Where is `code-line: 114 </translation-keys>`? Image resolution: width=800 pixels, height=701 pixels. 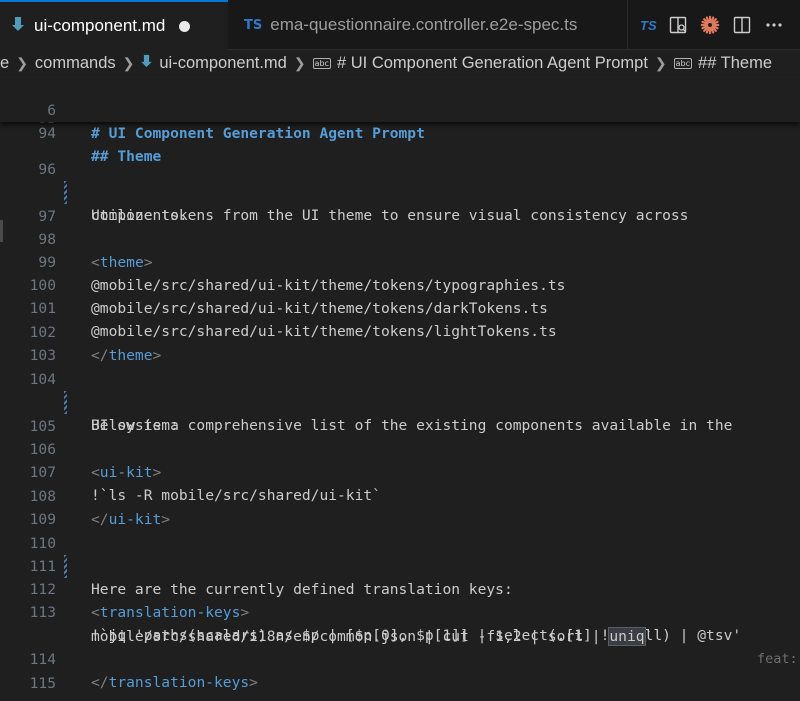
code-line: 114 </translation-keys> is located at coordinates (400, 658).